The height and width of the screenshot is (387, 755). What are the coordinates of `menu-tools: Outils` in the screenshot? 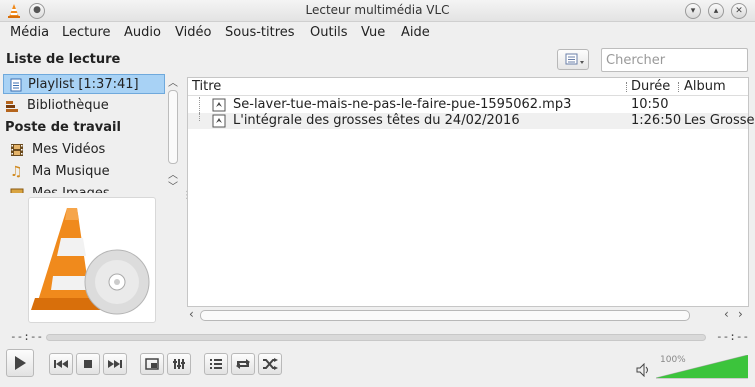 It's located at (329, 32).